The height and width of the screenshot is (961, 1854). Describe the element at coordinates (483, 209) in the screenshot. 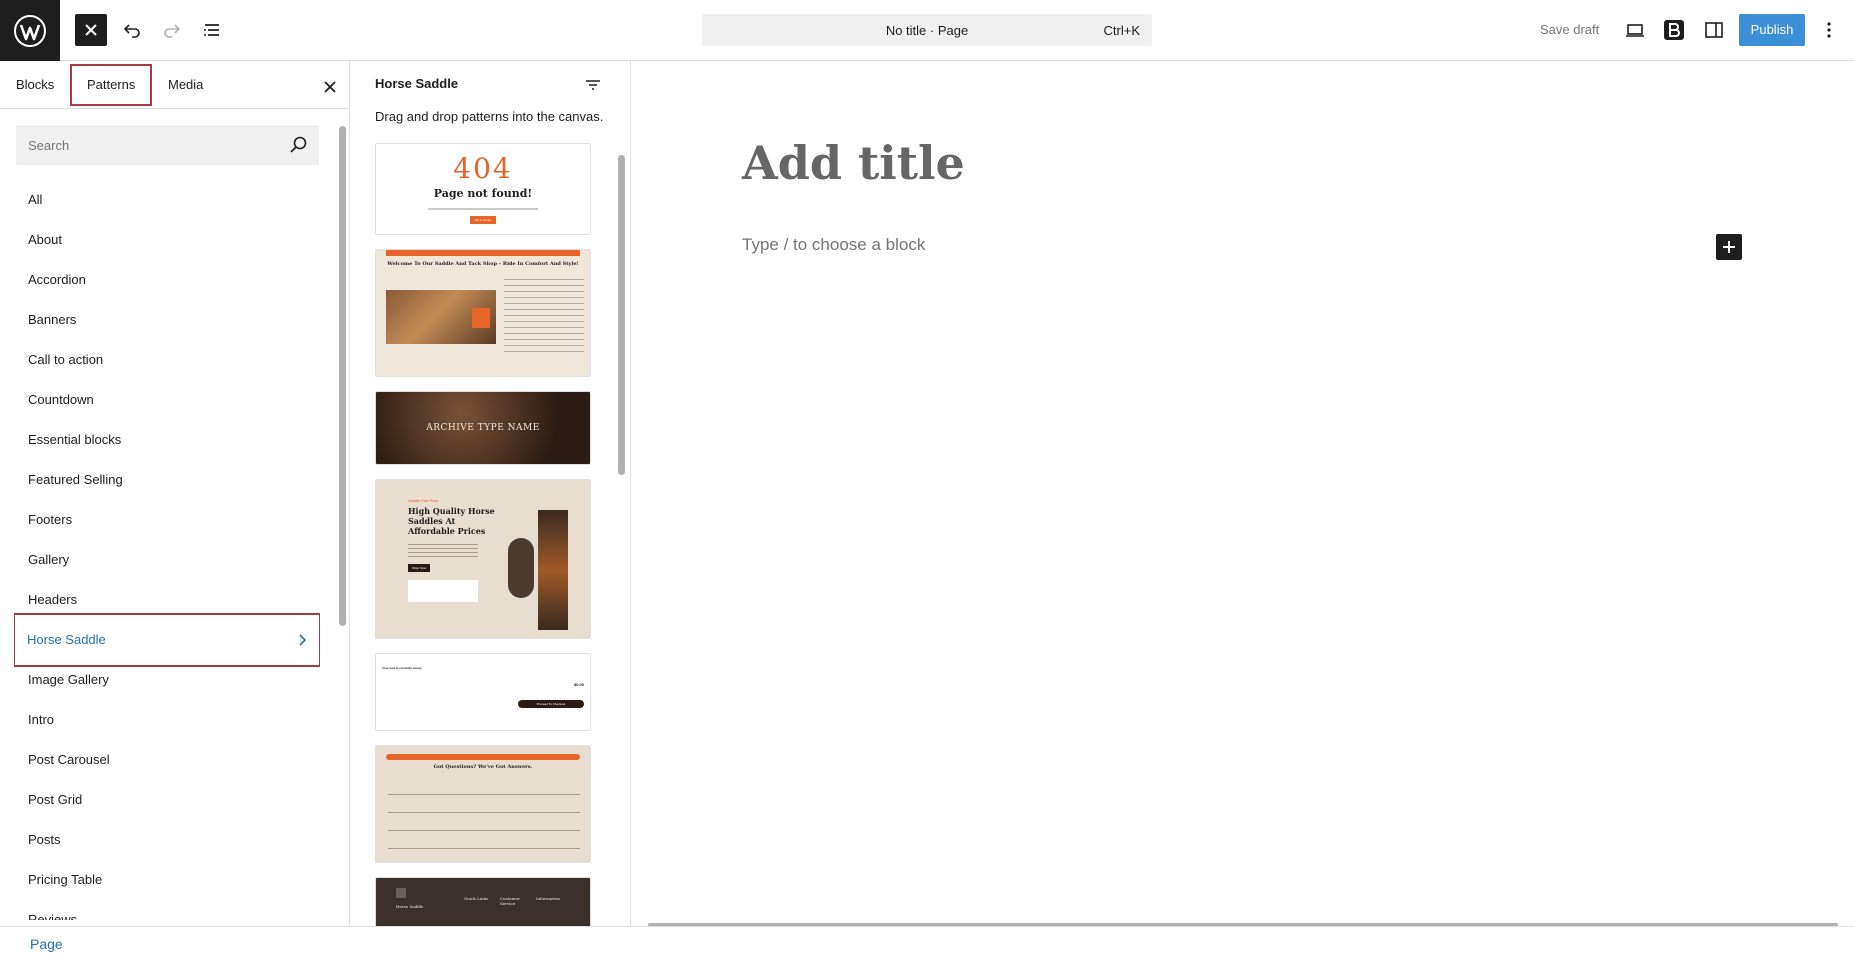

I see `pattern-404-text-line` at that location.